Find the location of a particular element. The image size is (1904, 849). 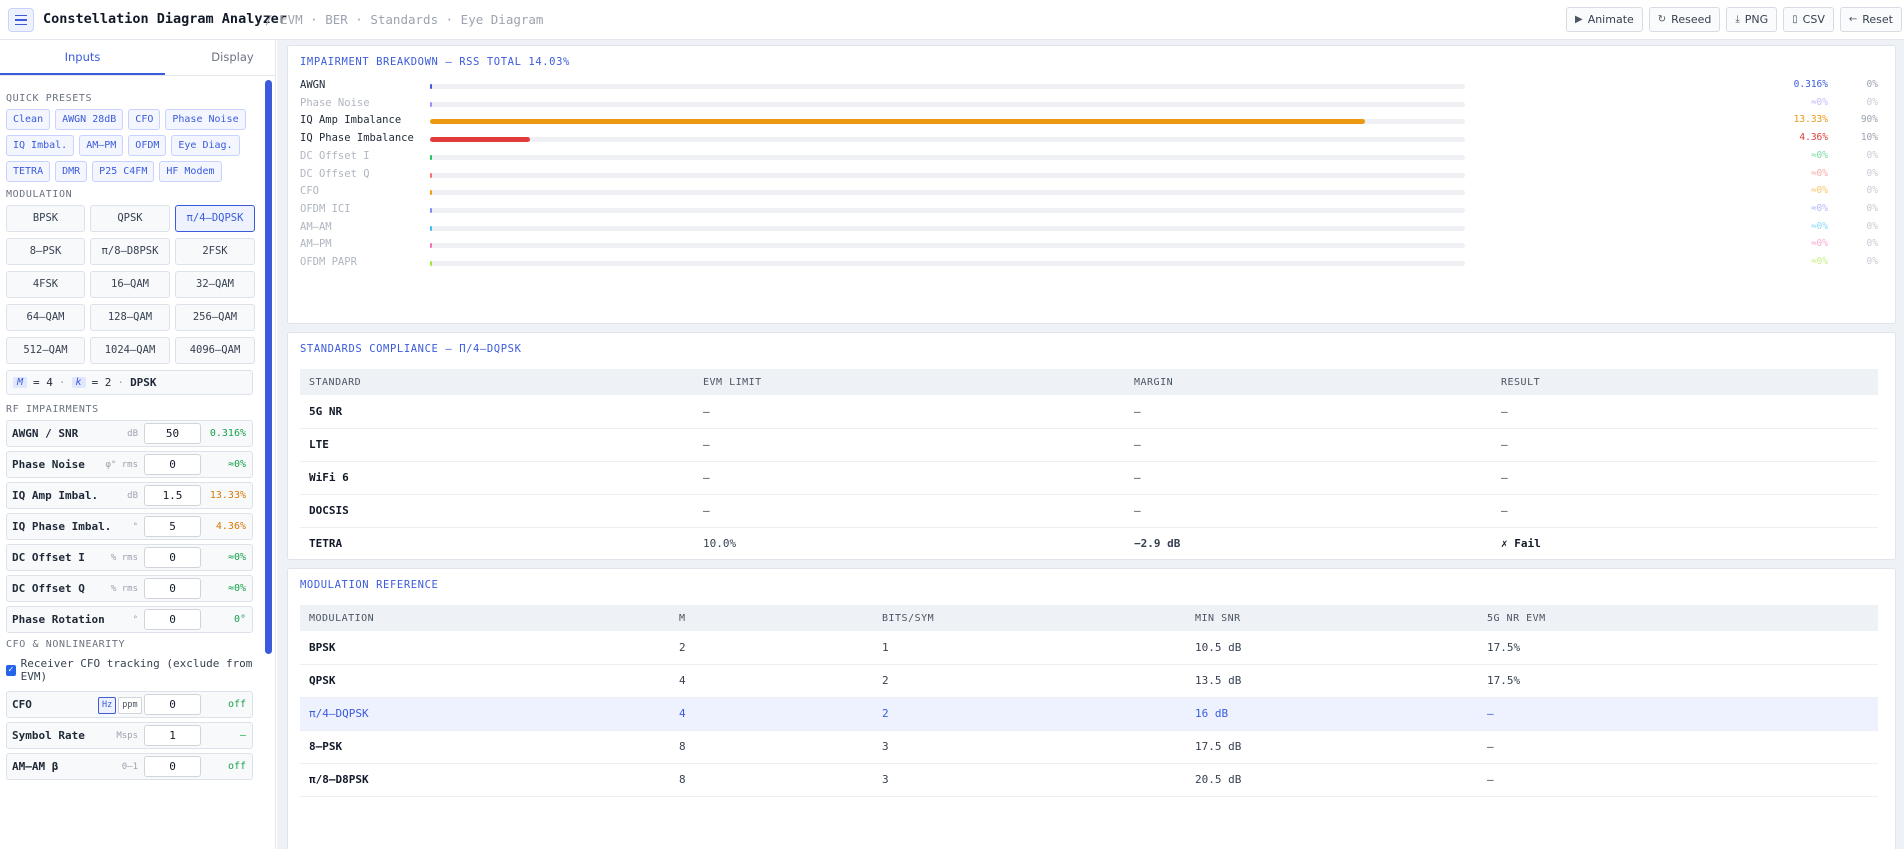

panel-tabs: Inputs Display is located at coordinates (137, 58).